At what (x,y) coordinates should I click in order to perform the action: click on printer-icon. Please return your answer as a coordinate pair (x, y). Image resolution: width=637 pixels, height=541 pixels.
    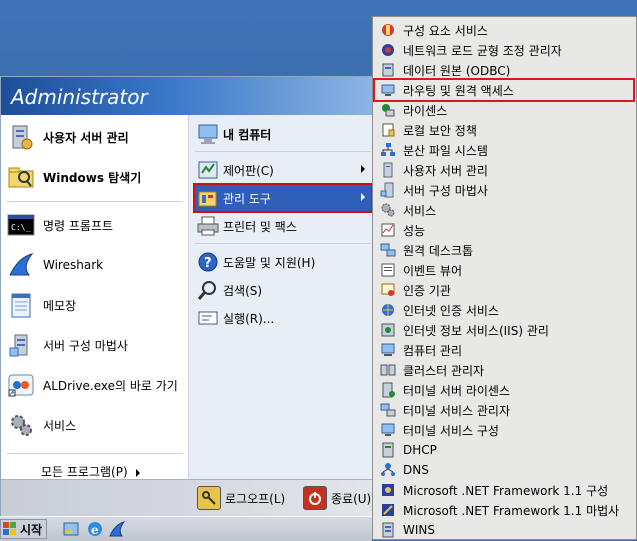
    Looking at the image, I should click on (208, 226).